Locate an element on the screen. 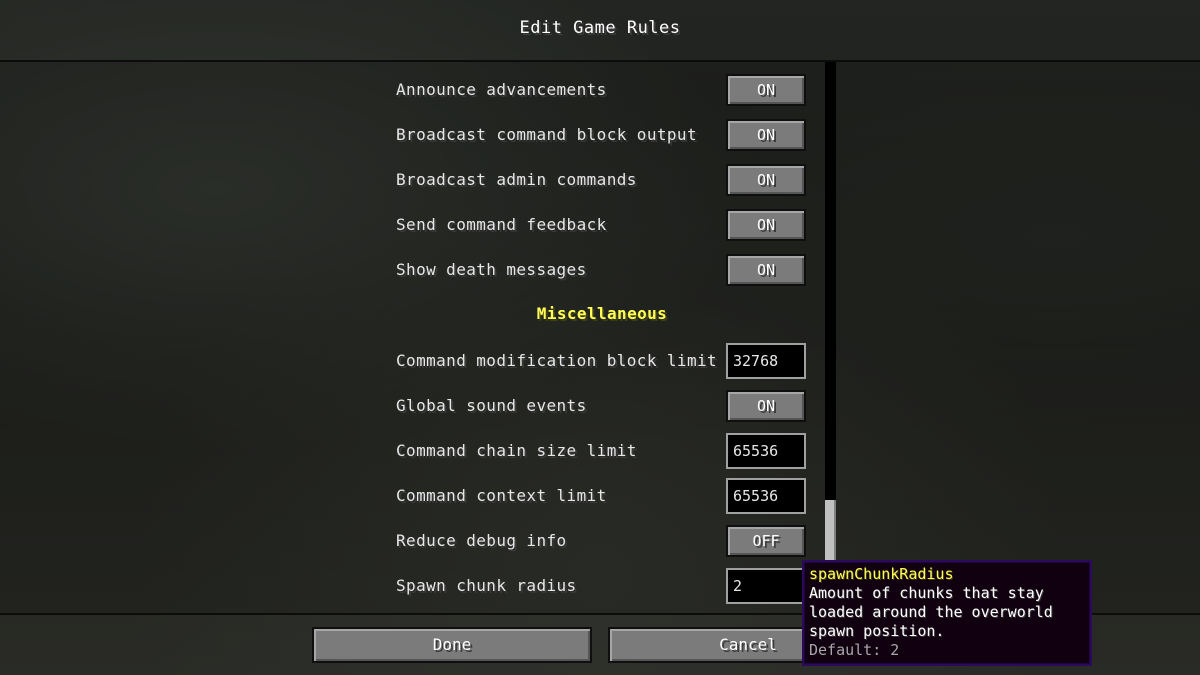 The width and height of the screenshot is (1200, 675). rule-label: Send command feedback is located at coordinates (501, 224).